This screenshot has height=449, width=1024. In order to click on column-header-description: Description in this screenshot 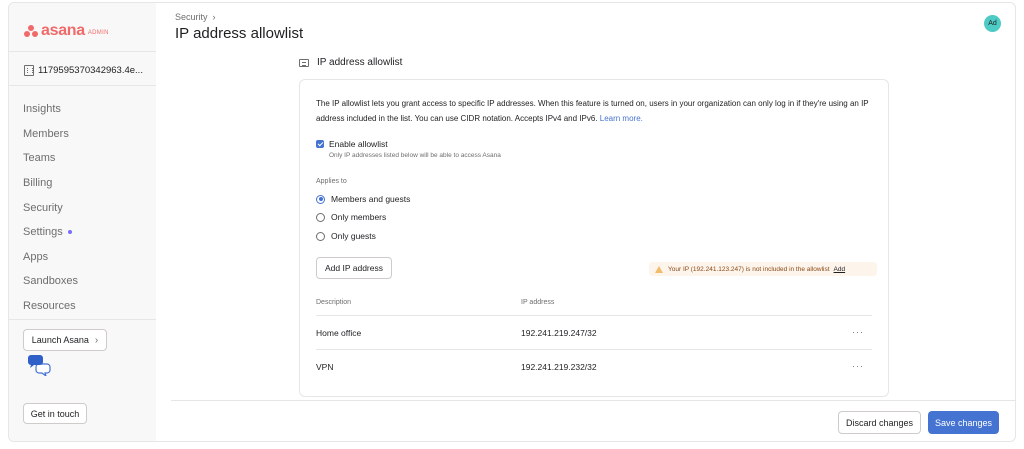, I will do `click(334, 302)`.